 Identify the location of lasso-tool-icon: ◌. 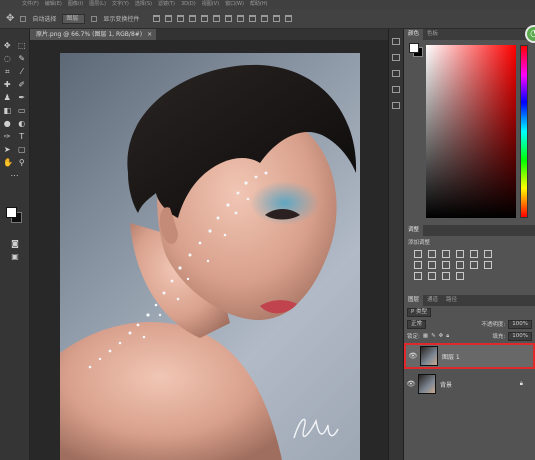
(7, 58).